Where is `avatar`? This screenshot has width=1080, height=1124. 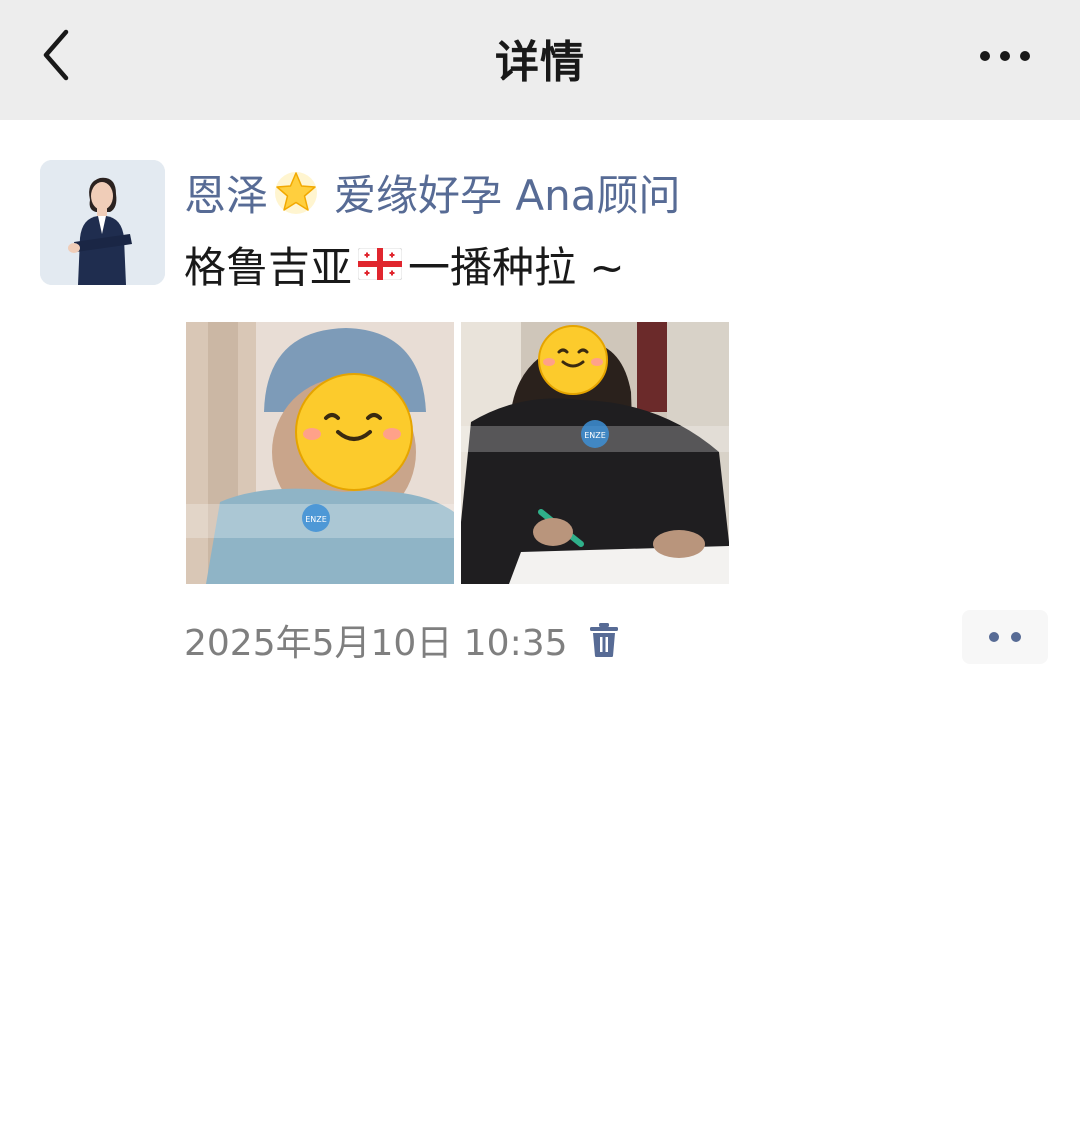 avatar is located at coordinates (102, 222).